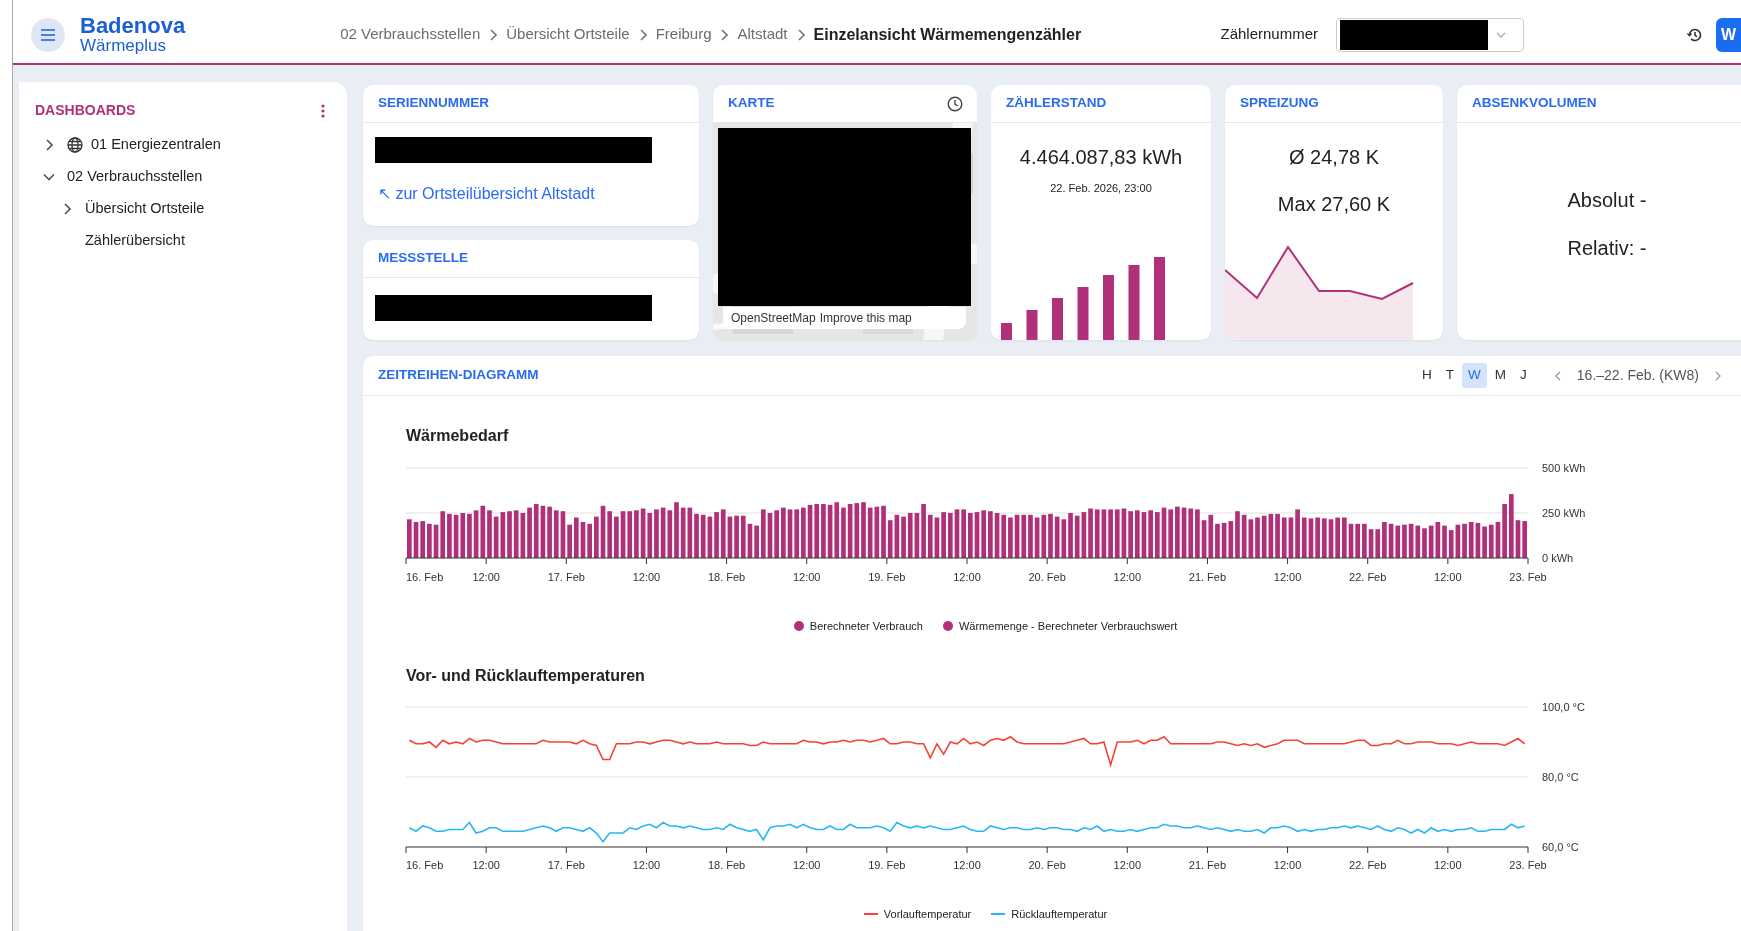 This screenshot has width=1741, height=931. What do you see at coordinates (458, 436) in the screenshot?
I see `chart-title: Wärmebedarf` at bounding box center [458, 436].